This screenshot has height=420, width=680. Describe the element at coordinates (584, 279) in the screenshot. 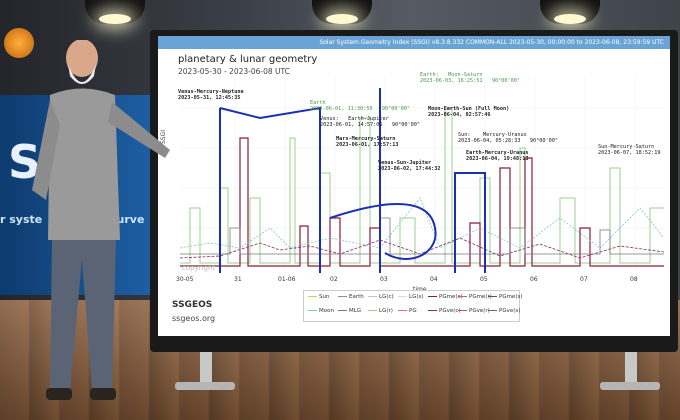

I see `x-tick-label: 07` at that location.